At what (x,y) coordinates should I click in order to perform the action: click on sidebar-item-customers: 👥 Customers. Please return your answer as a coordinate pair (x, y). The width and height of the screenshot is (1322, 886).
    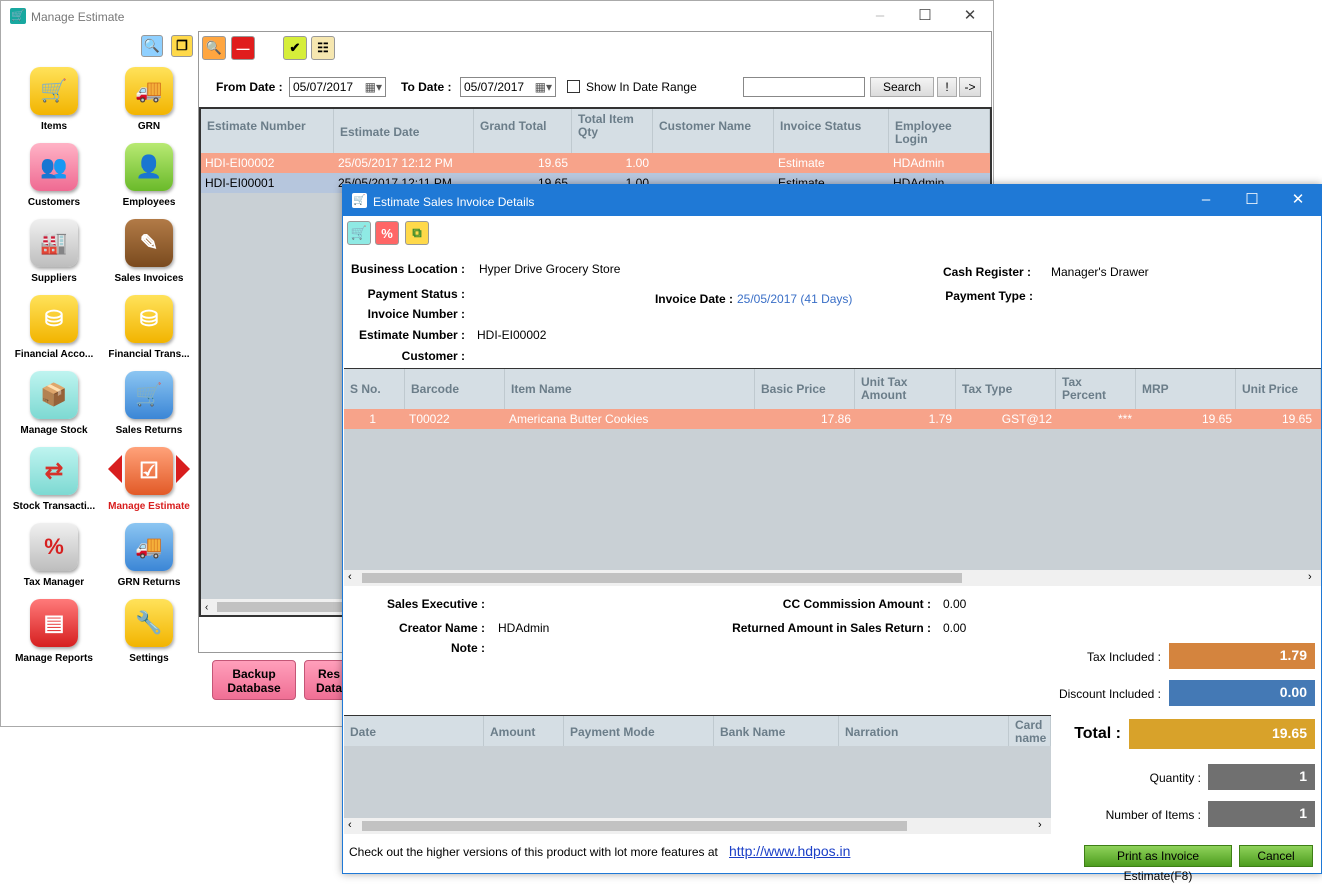
    Looking at the image, I should click on (54, 177).